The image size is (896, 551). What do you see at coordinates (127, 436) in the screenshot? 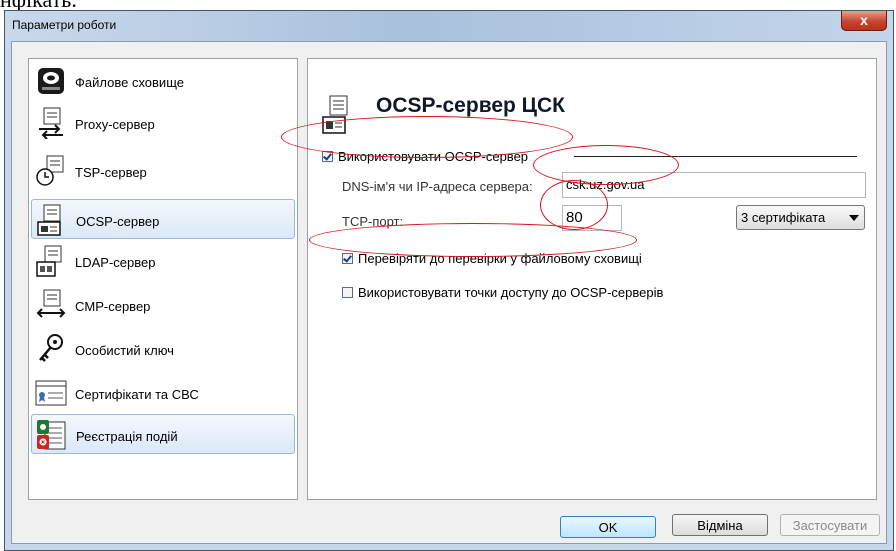
I see `sidebar-item-label: Реєстрація подій` at bounding box center [127, 436].